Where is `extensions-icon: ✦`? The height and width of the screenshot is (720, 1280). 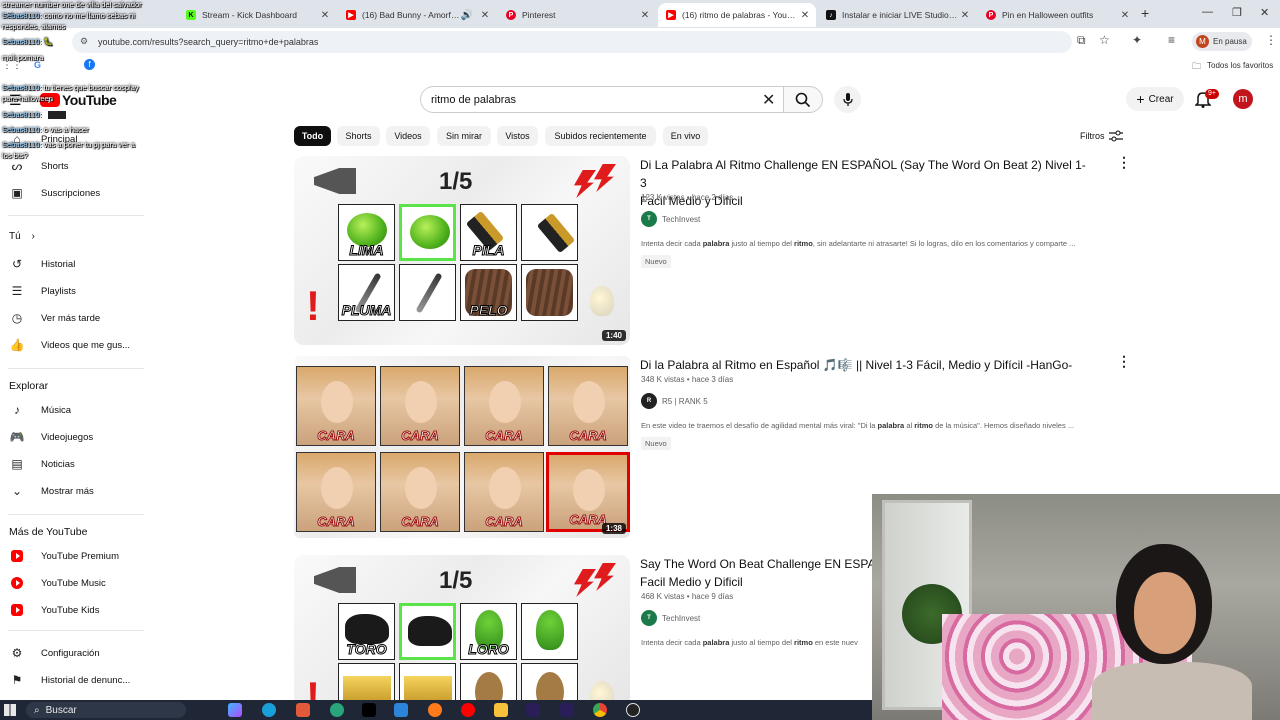 extensions-icon: ✦ is located at coordinates (1137, 40).